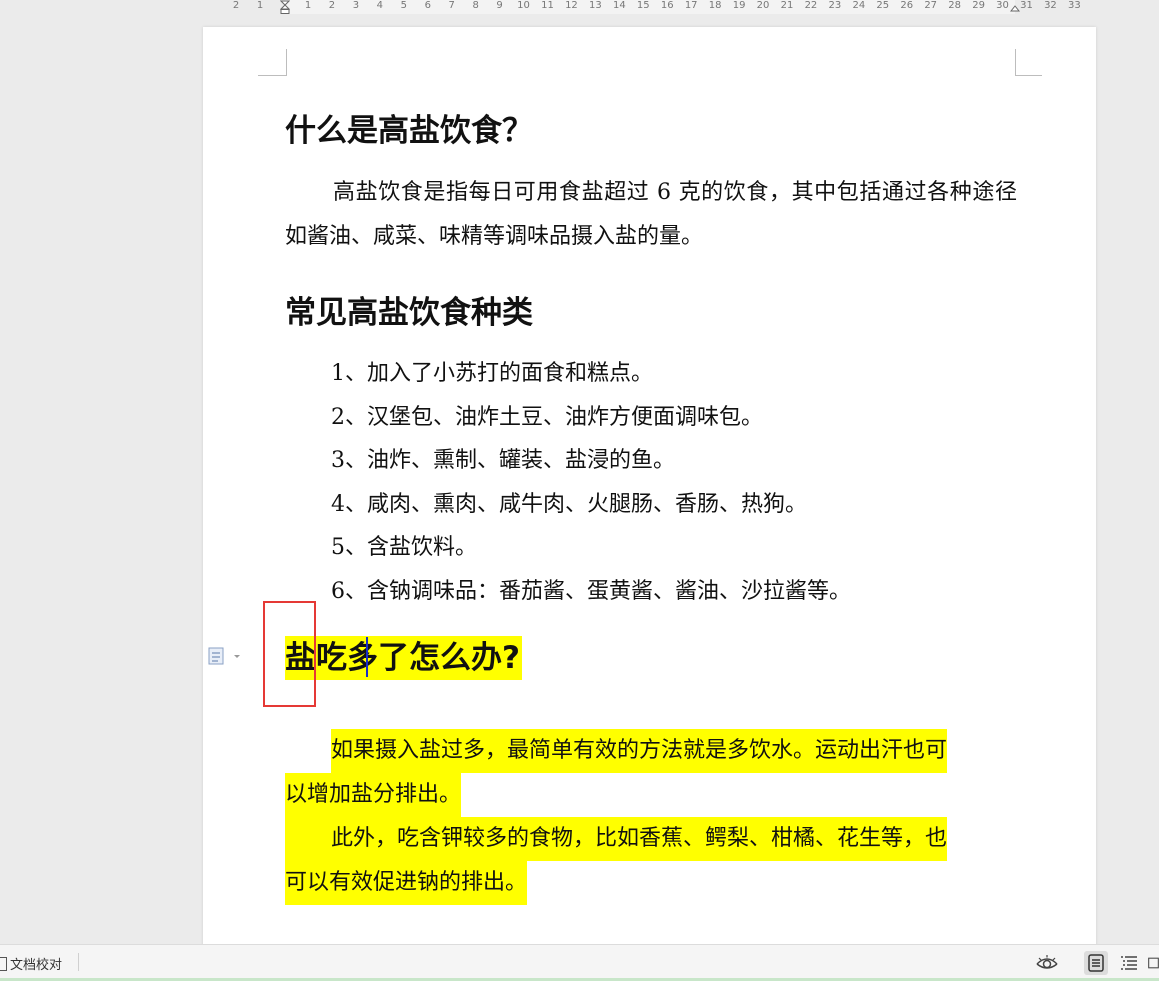 This screenshot has height=981, width=1159. I want to click on crop-mark-top-right, so click(1028, 62).